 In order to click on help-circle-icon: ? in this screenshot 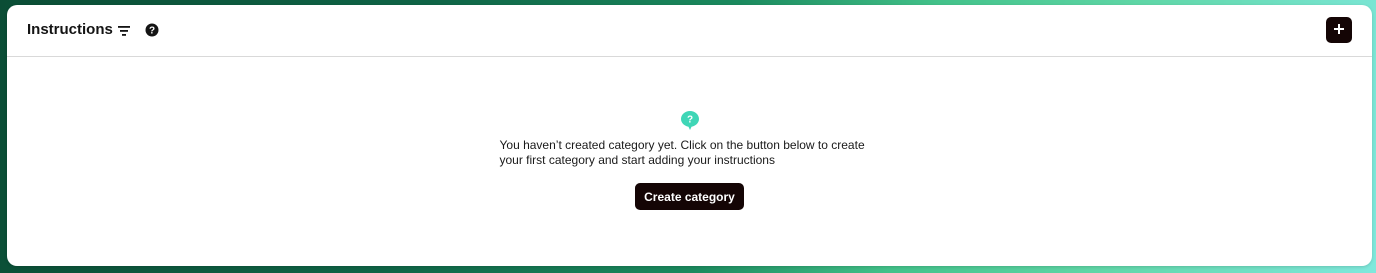, I will do `click(152, 30)`.